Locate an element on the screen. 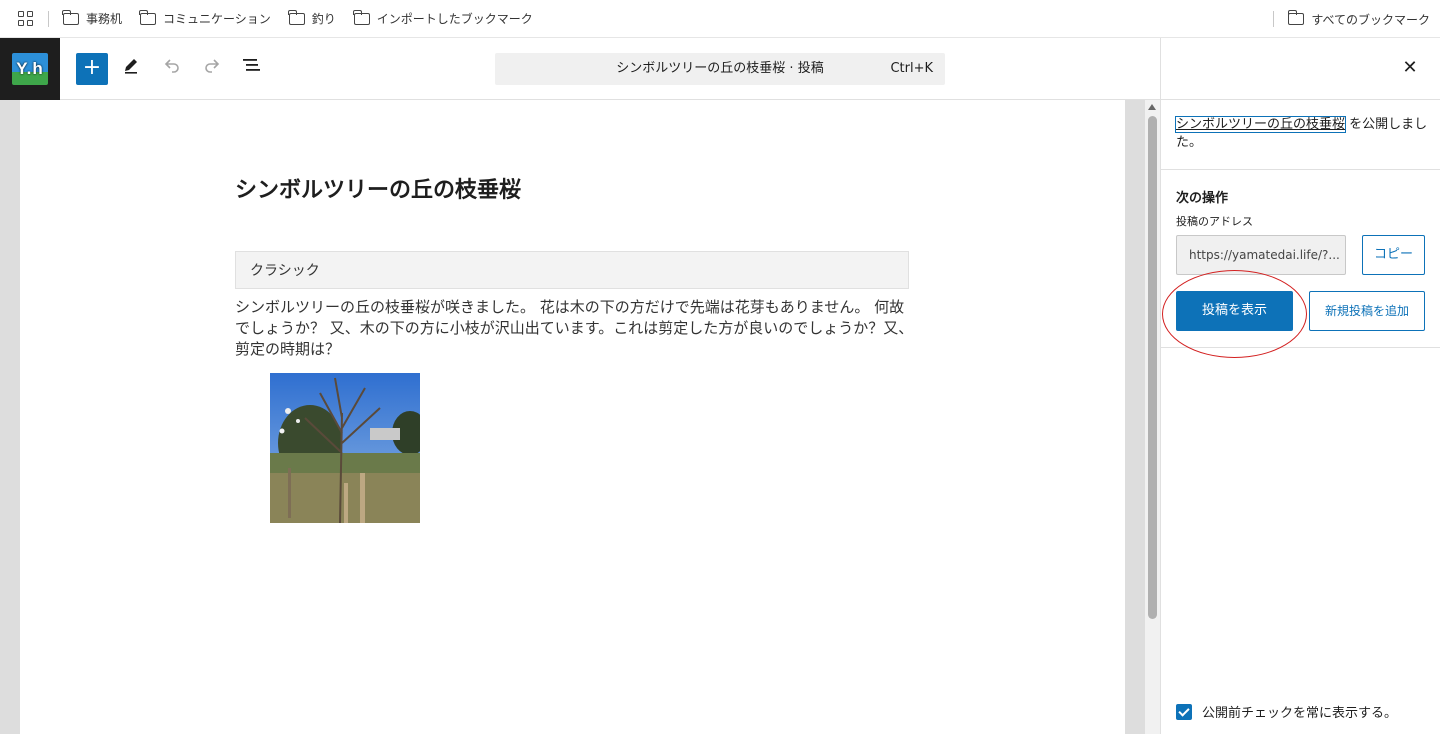 This screenshot has width=1440, height=734. all-bookmarks-label: すべてのブックマーク is located at coordinates (1370, 19).